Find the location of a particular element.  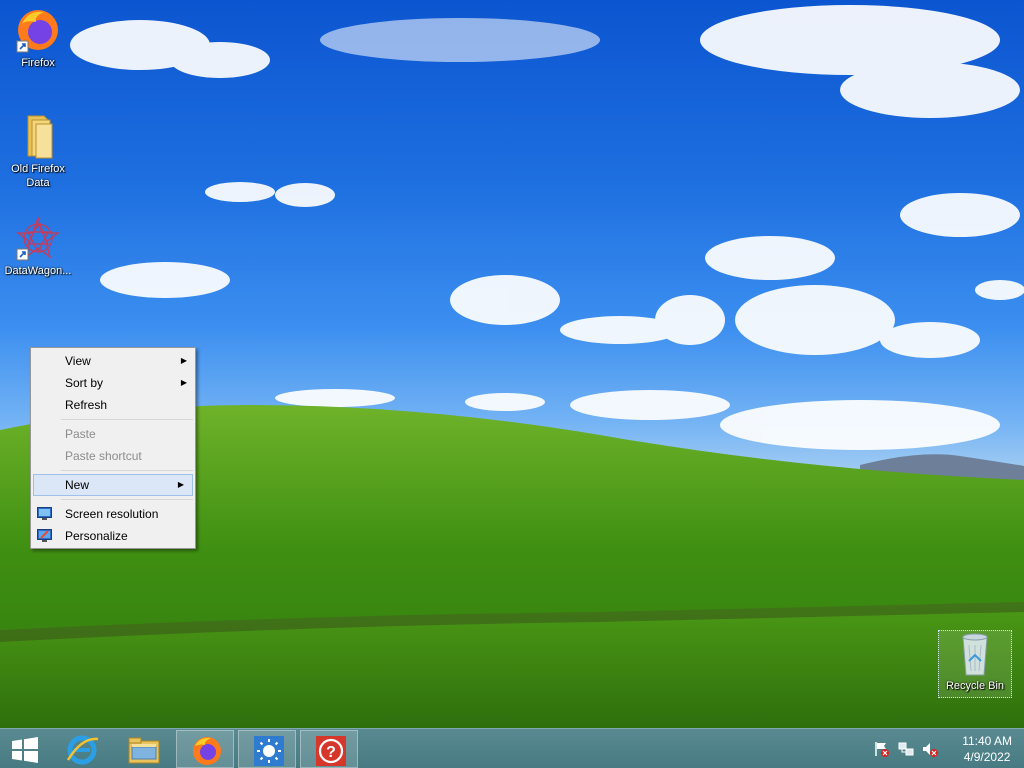

action-center-flag-icon is located at coordinates (882, 749).